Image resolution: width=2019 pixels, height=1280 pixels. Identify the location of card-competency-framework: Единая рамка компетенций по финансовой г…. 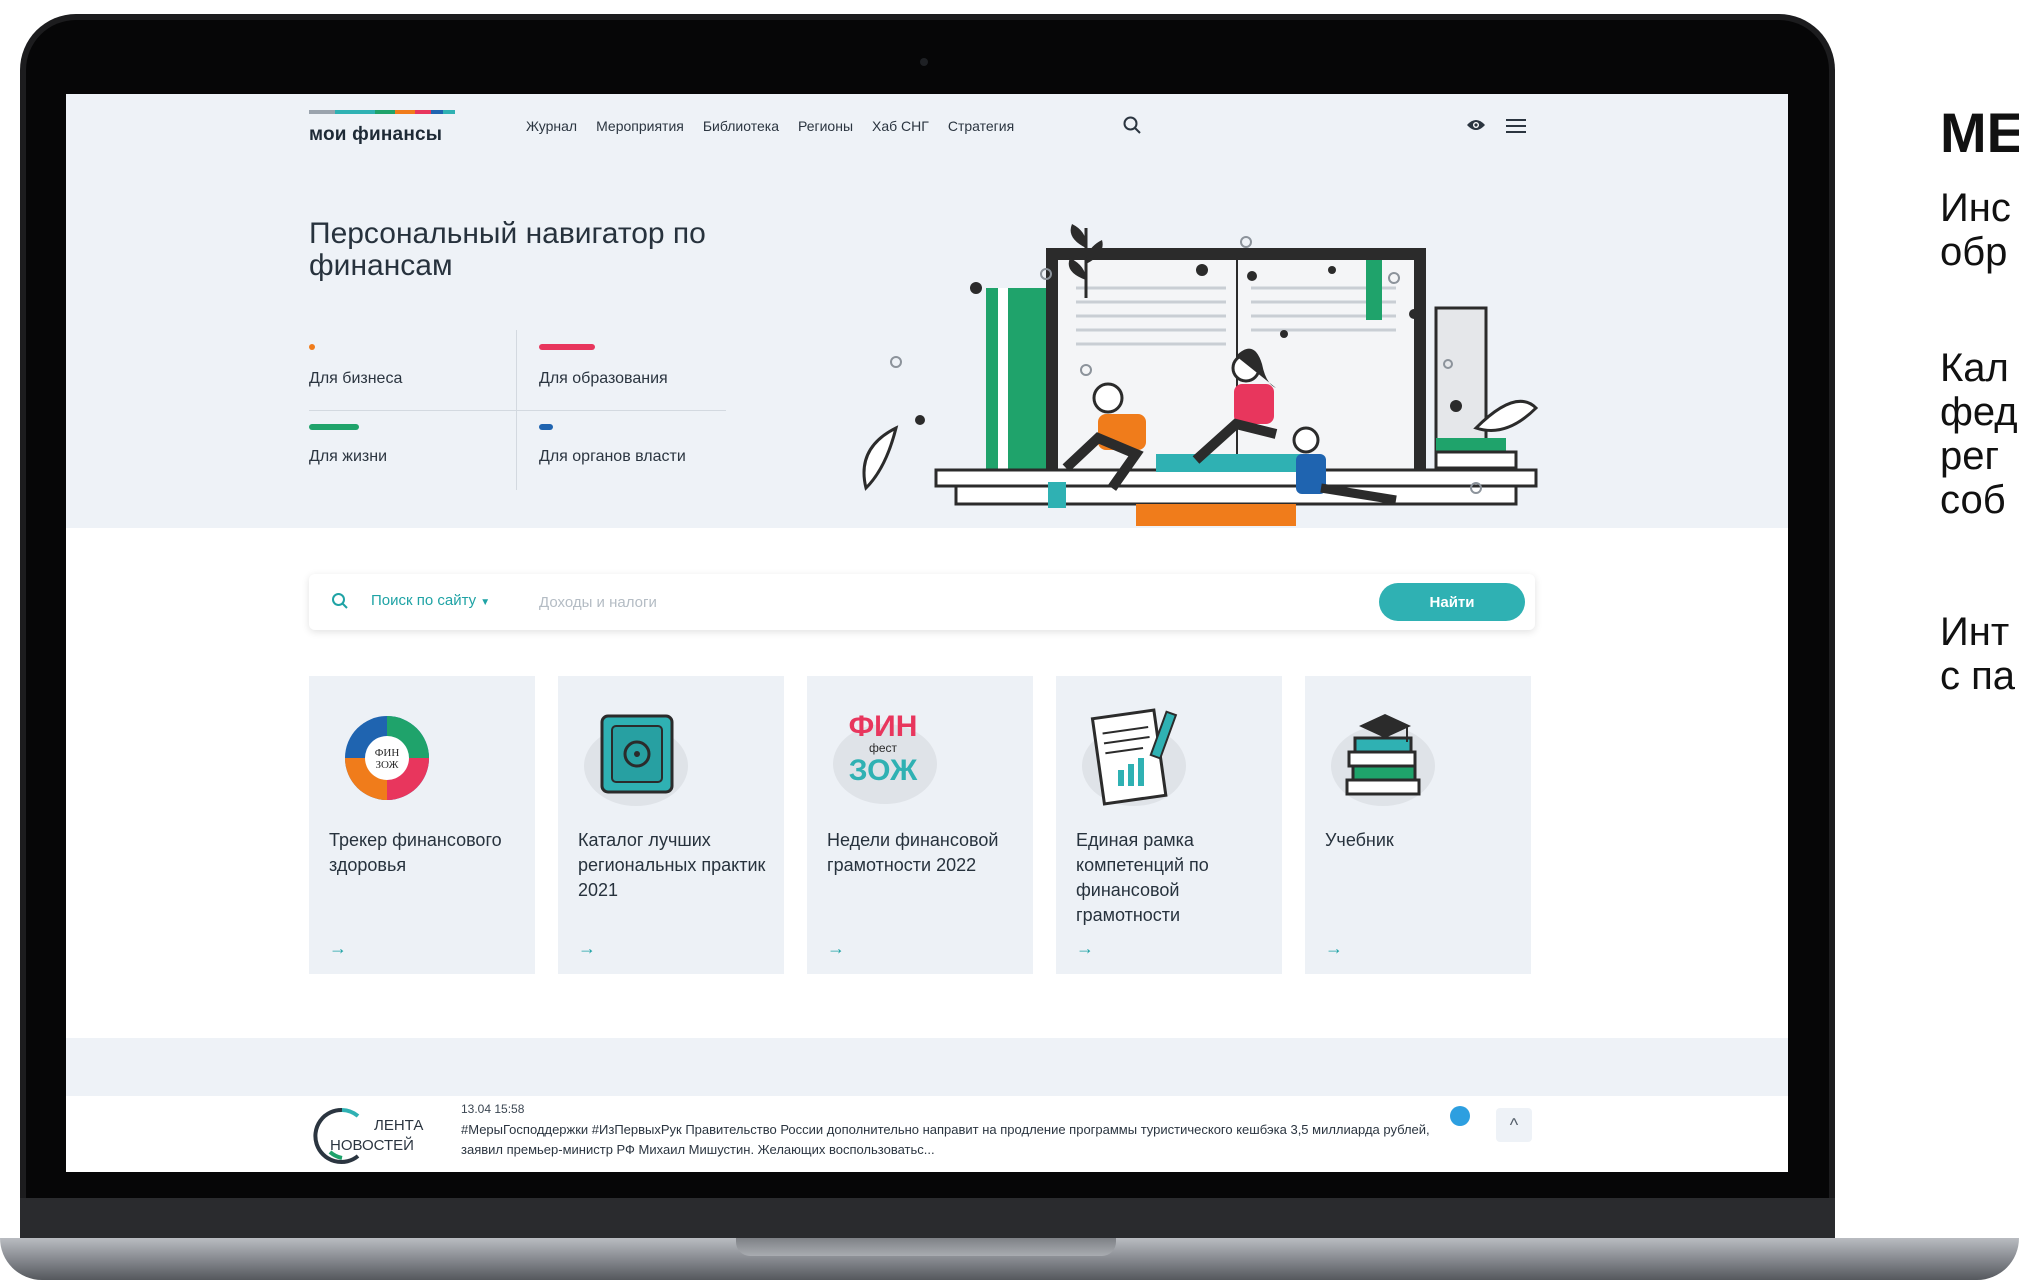
(1169, 825).